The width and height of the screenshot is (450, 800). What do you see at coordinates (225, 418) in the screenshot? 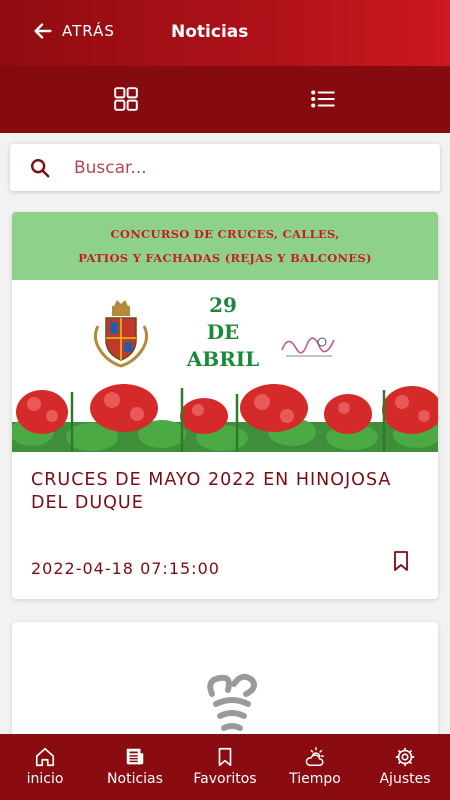
I see `flowers-illustration-icon` at bounding box center [225, 418].